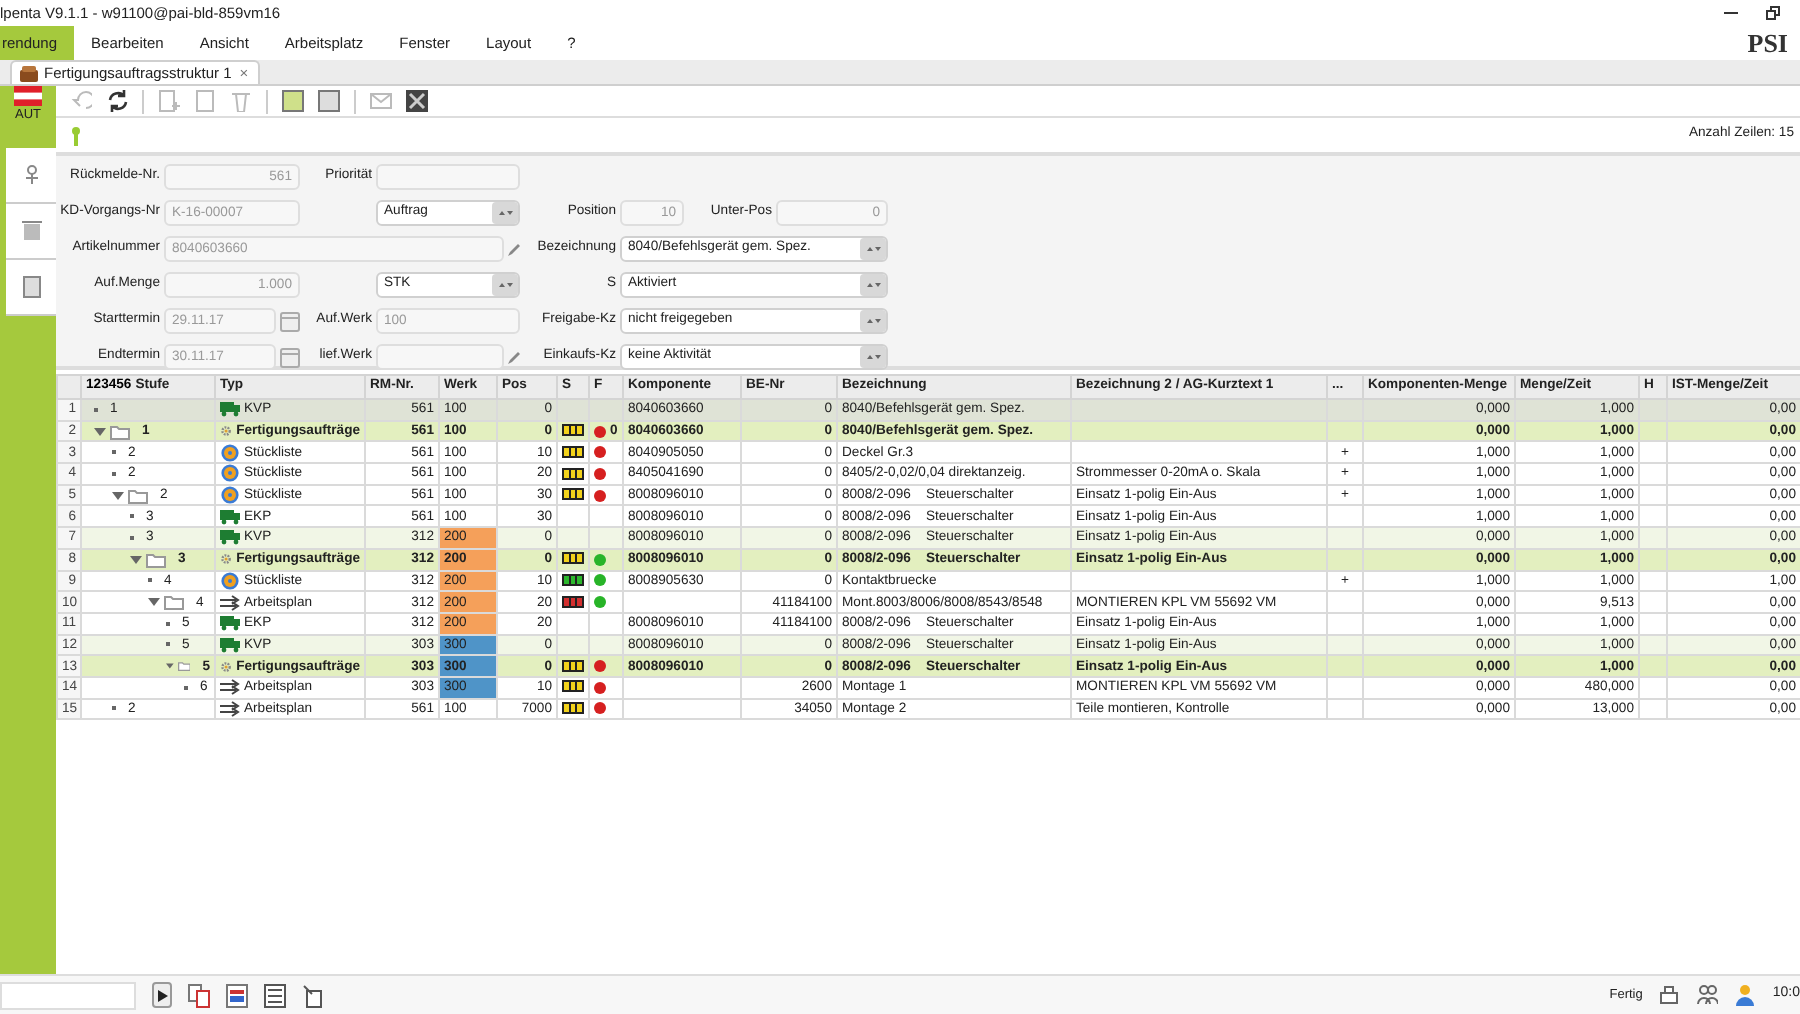  What do you see at coordinates (1669, 995) in the screenshot?
I see `printer-icon` at bounding box center [1669, 995].